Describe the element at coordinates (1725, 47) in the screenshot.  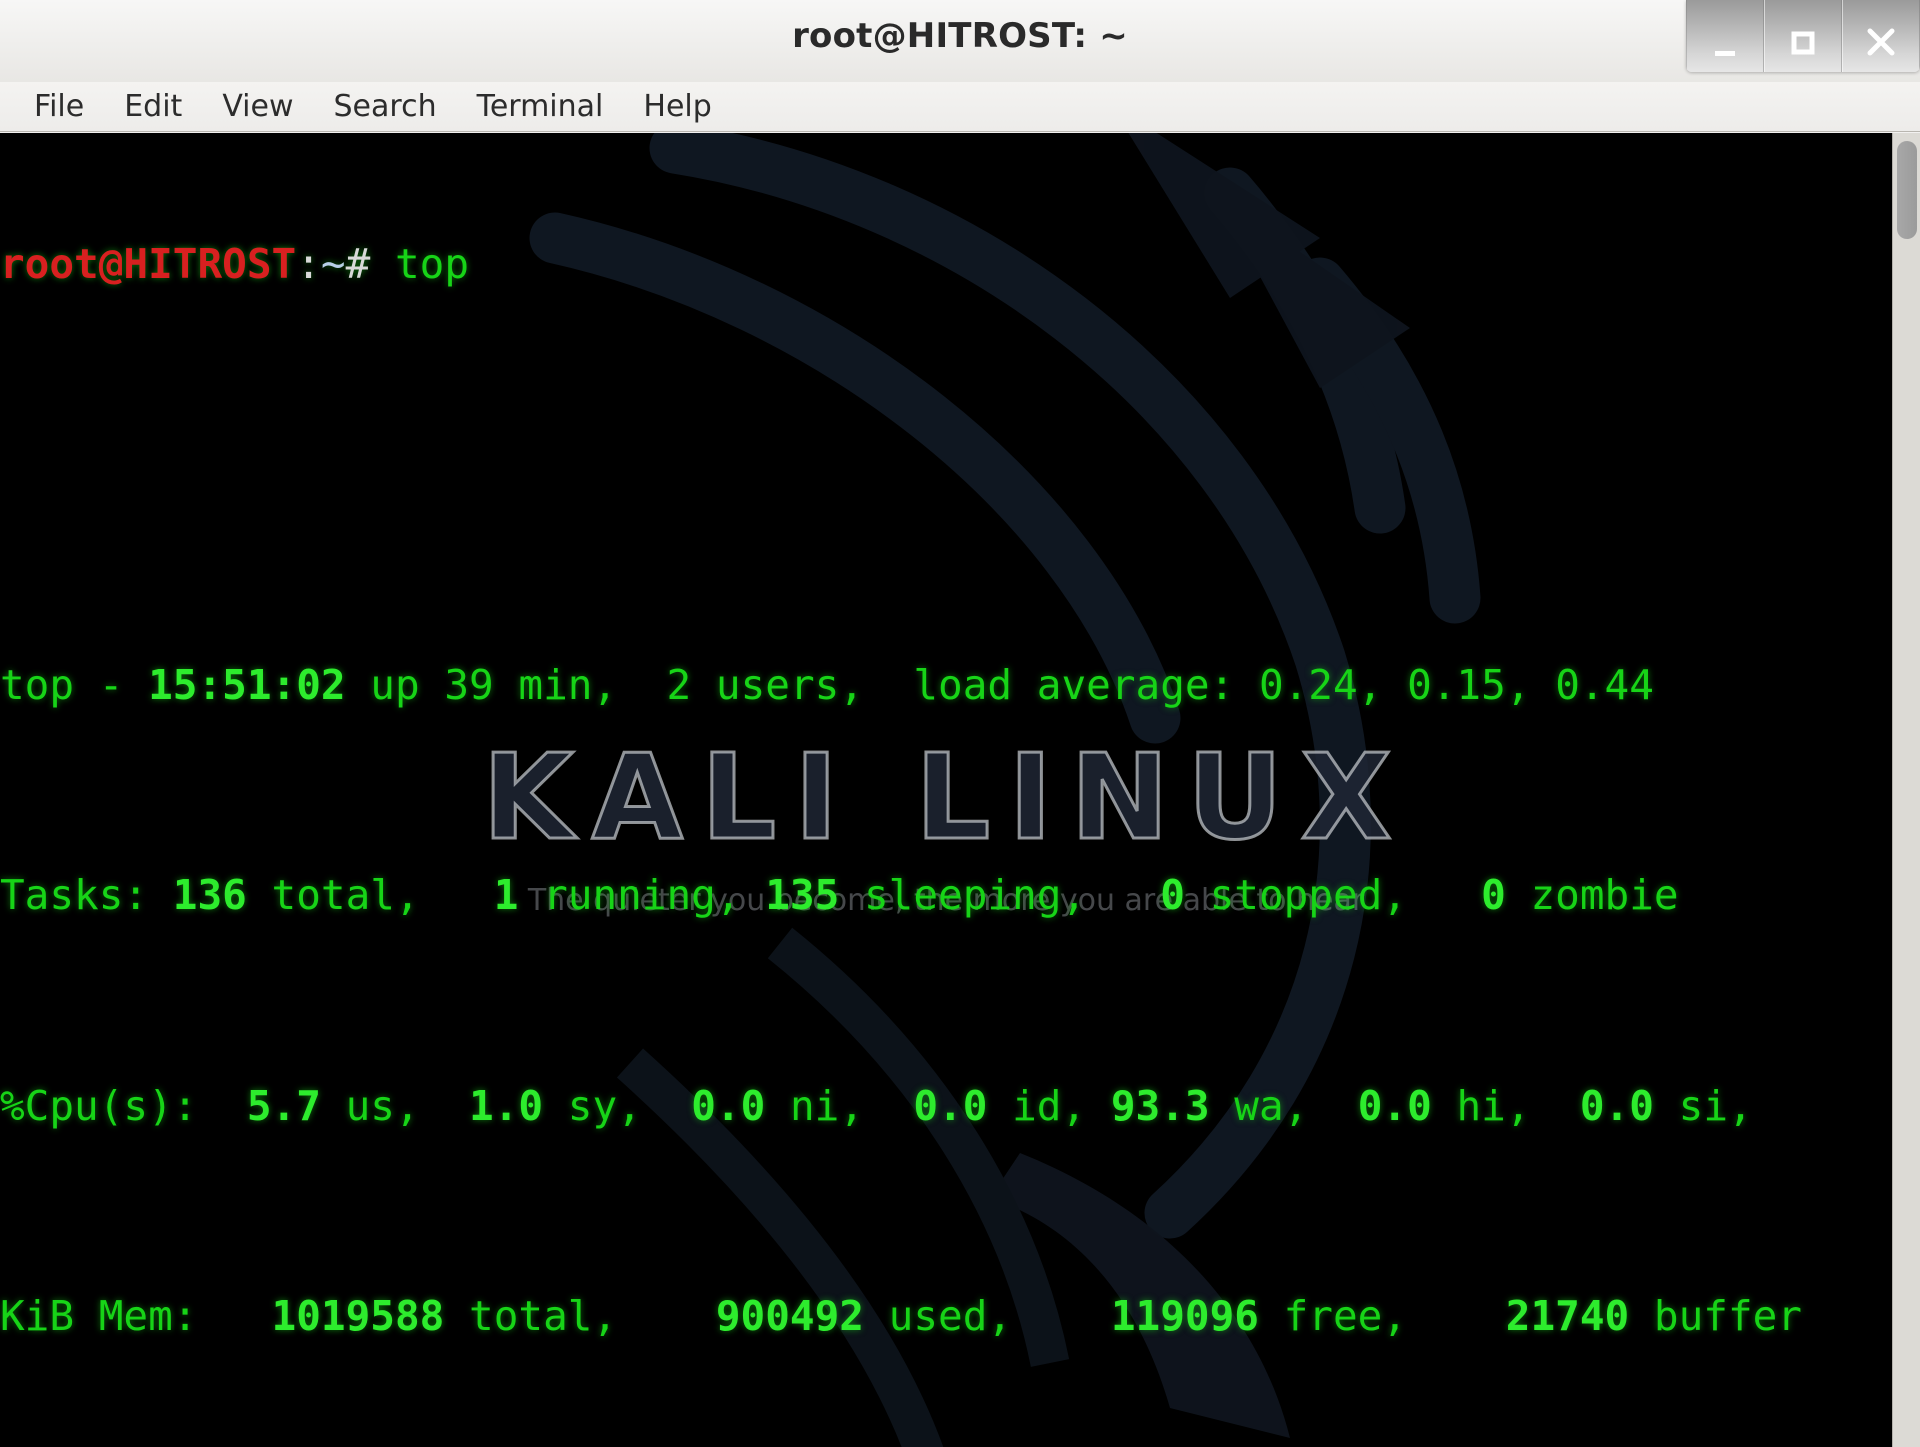
I see `minimize-icon` at that location.